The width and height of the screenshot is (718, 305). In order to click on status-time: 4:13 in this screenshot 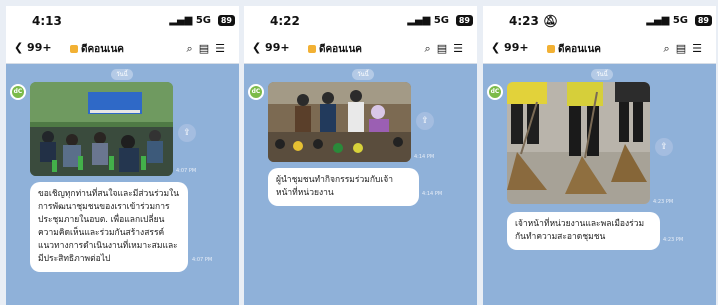, I will do `click(47, 21)`.